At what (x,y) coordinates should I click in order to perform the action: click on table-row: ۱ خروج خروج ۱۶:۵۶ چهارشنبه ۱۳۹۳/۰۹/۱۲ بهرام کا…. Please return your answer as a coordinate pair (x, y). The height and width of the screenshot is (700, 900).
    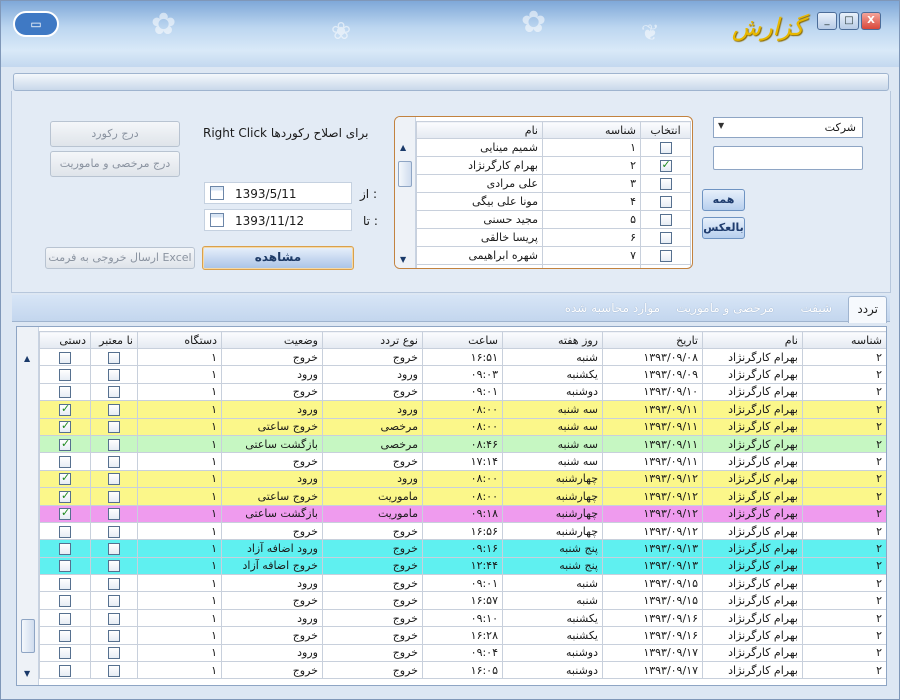
    Looking at the image, I should click on (462, 531).